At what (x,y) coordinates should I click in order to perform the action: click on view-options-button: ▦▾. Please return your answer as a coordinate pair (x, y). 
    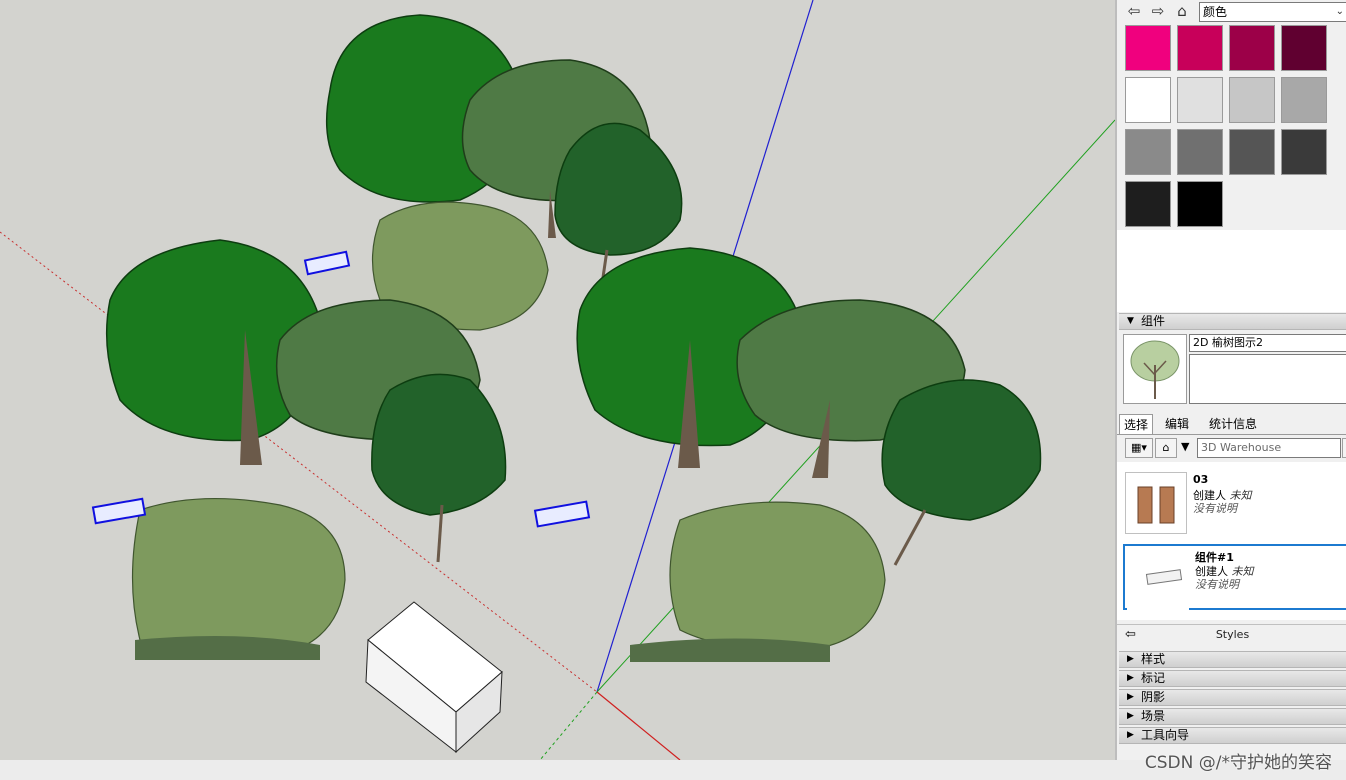
    Looking at the image, I should click on (1139, 448).